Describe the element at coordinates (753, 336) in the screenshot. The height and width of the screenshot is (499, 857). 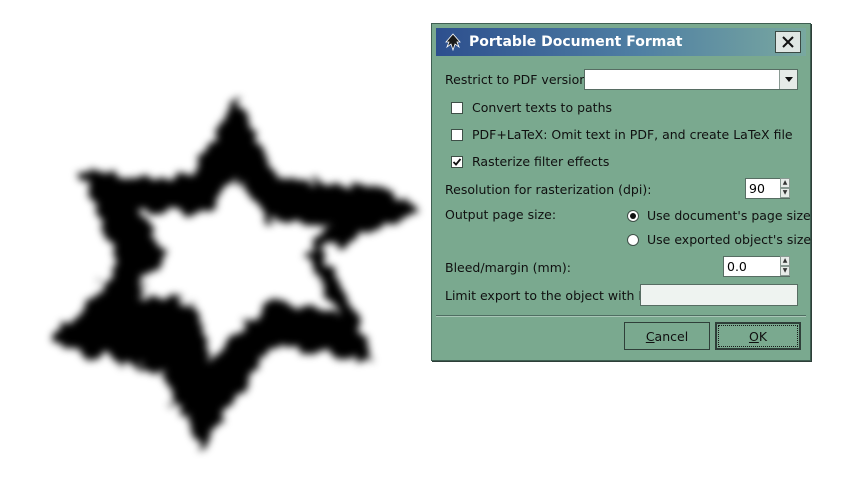
I see `ok-mnemonic: O` at that location.